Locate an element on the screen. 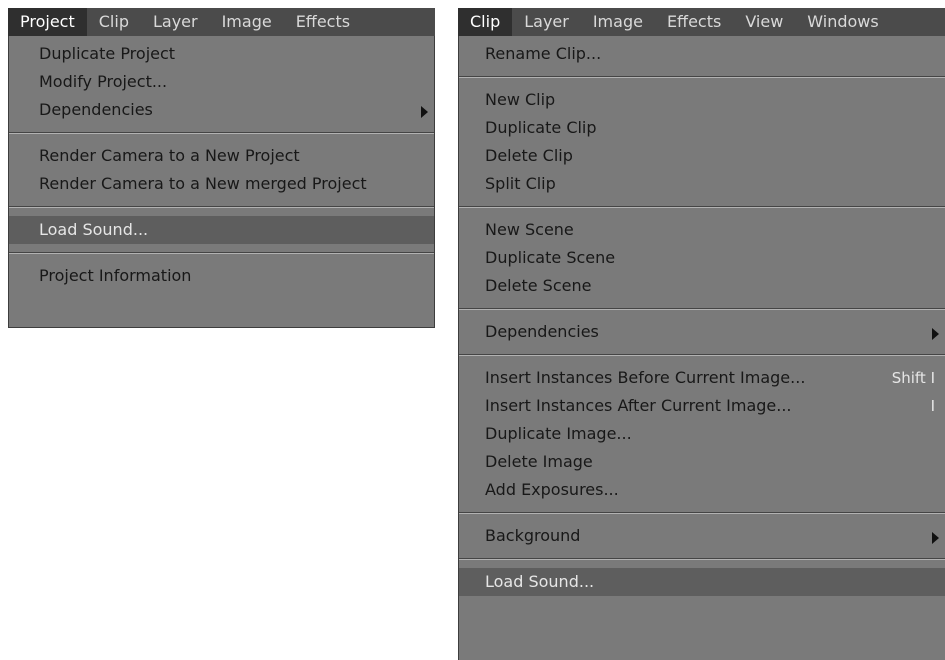 The image size is (945, 660). menu-item-delete-clip: Delete Clip is located at coordinates (702, 156).